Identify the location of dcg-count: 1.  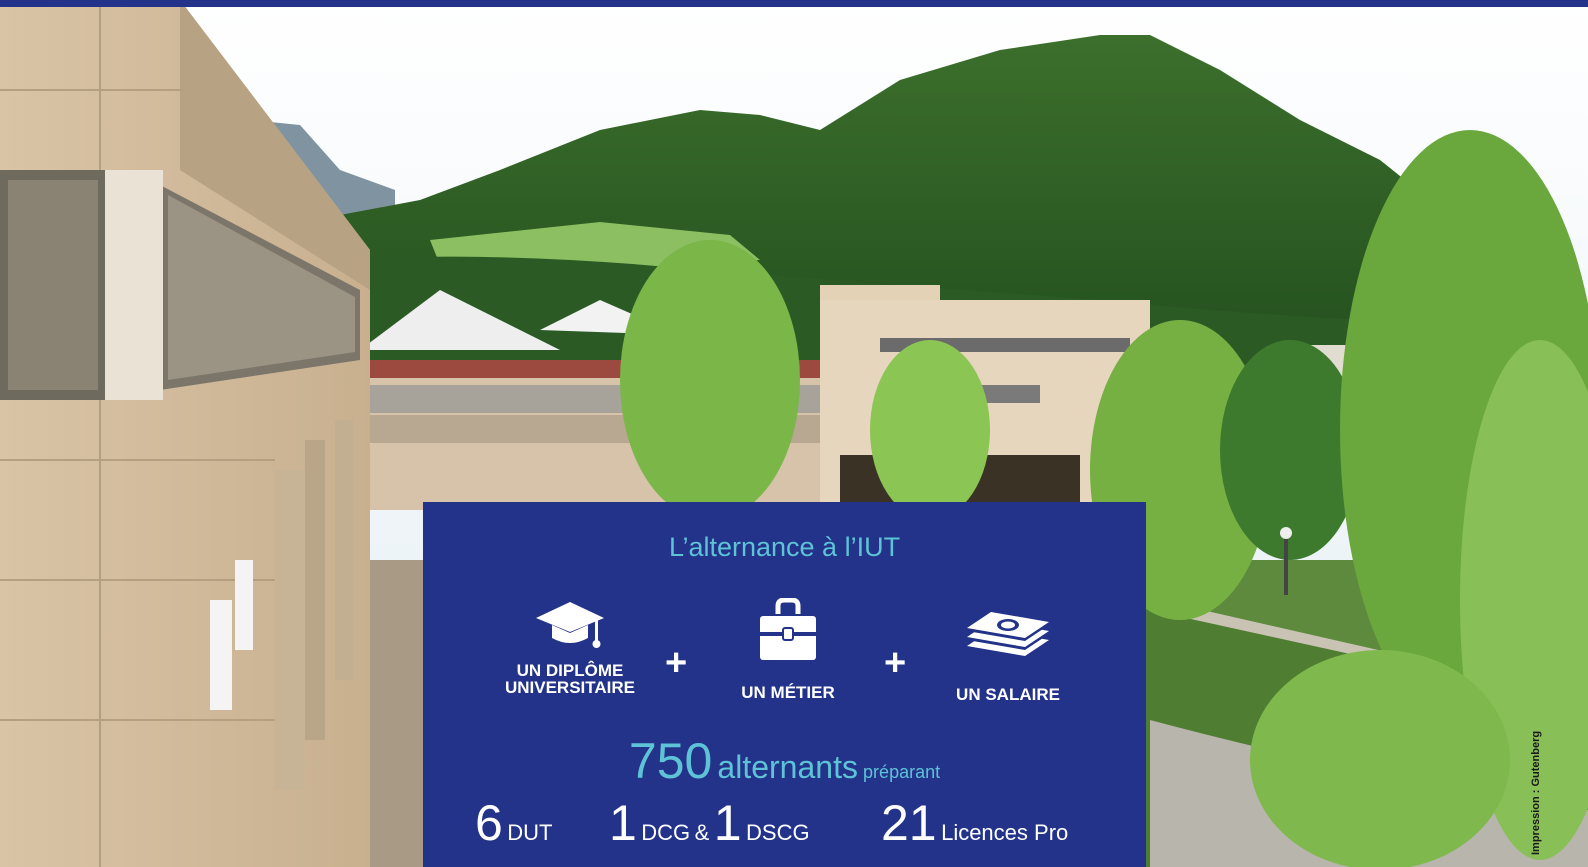
(623, 823).